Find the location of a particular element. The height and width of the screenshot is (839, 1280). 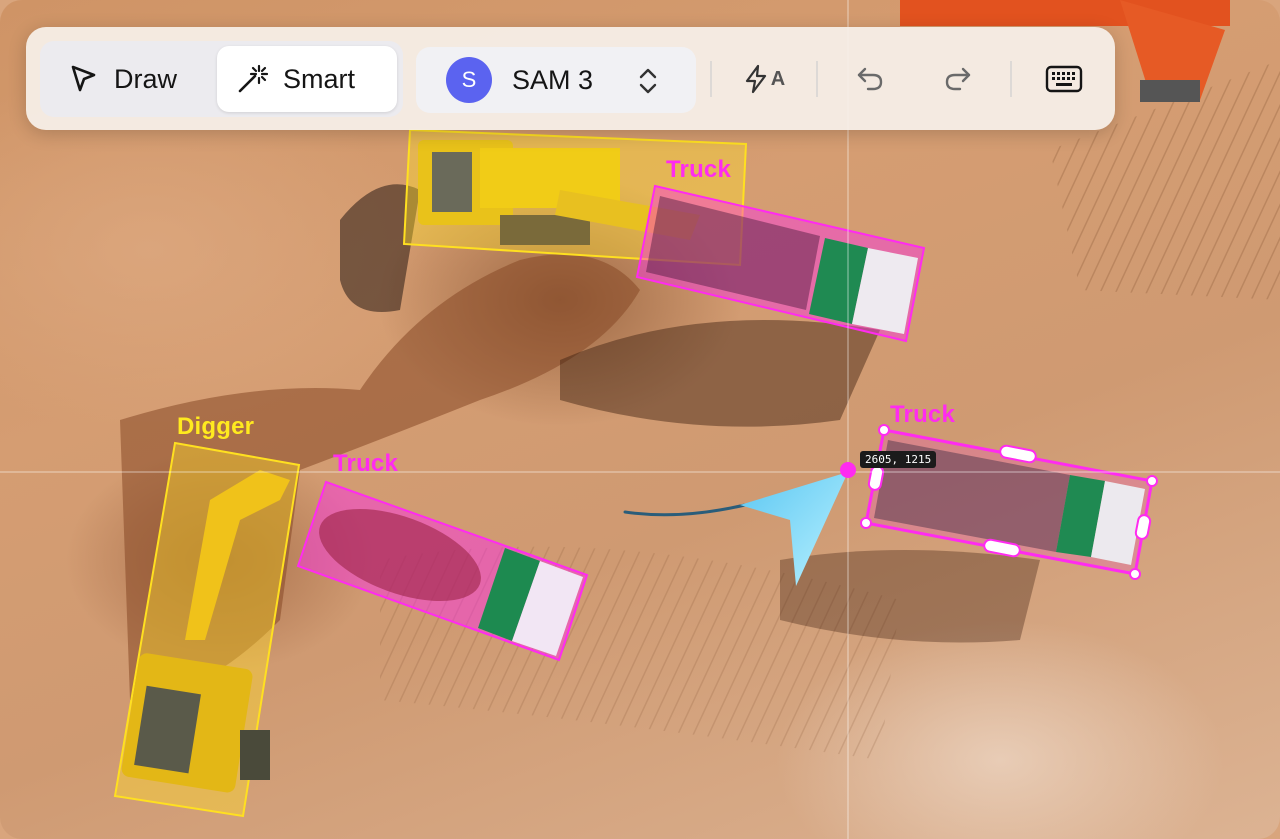

keyboard-shortcuts-button is located at coordinates (1064, 79).